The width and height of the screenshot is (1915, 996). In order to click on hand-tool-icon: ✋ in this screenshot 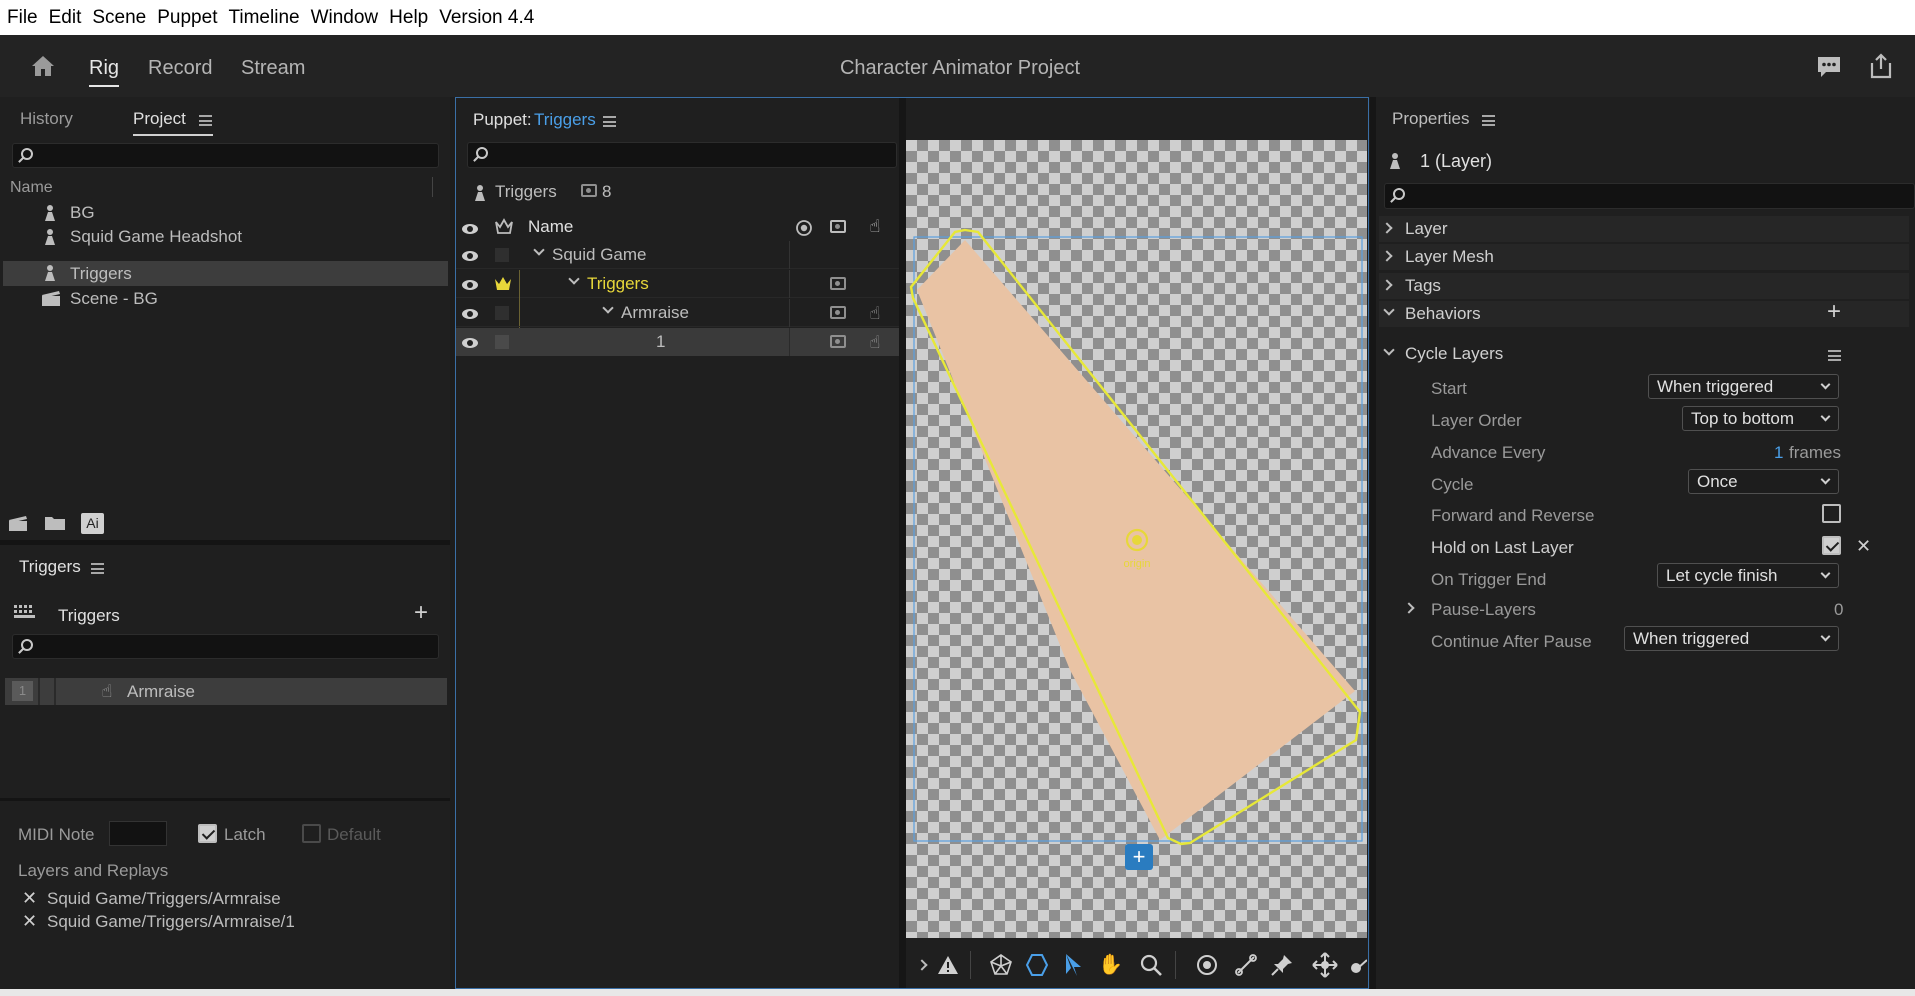, I will do `click(1110, 965)`.